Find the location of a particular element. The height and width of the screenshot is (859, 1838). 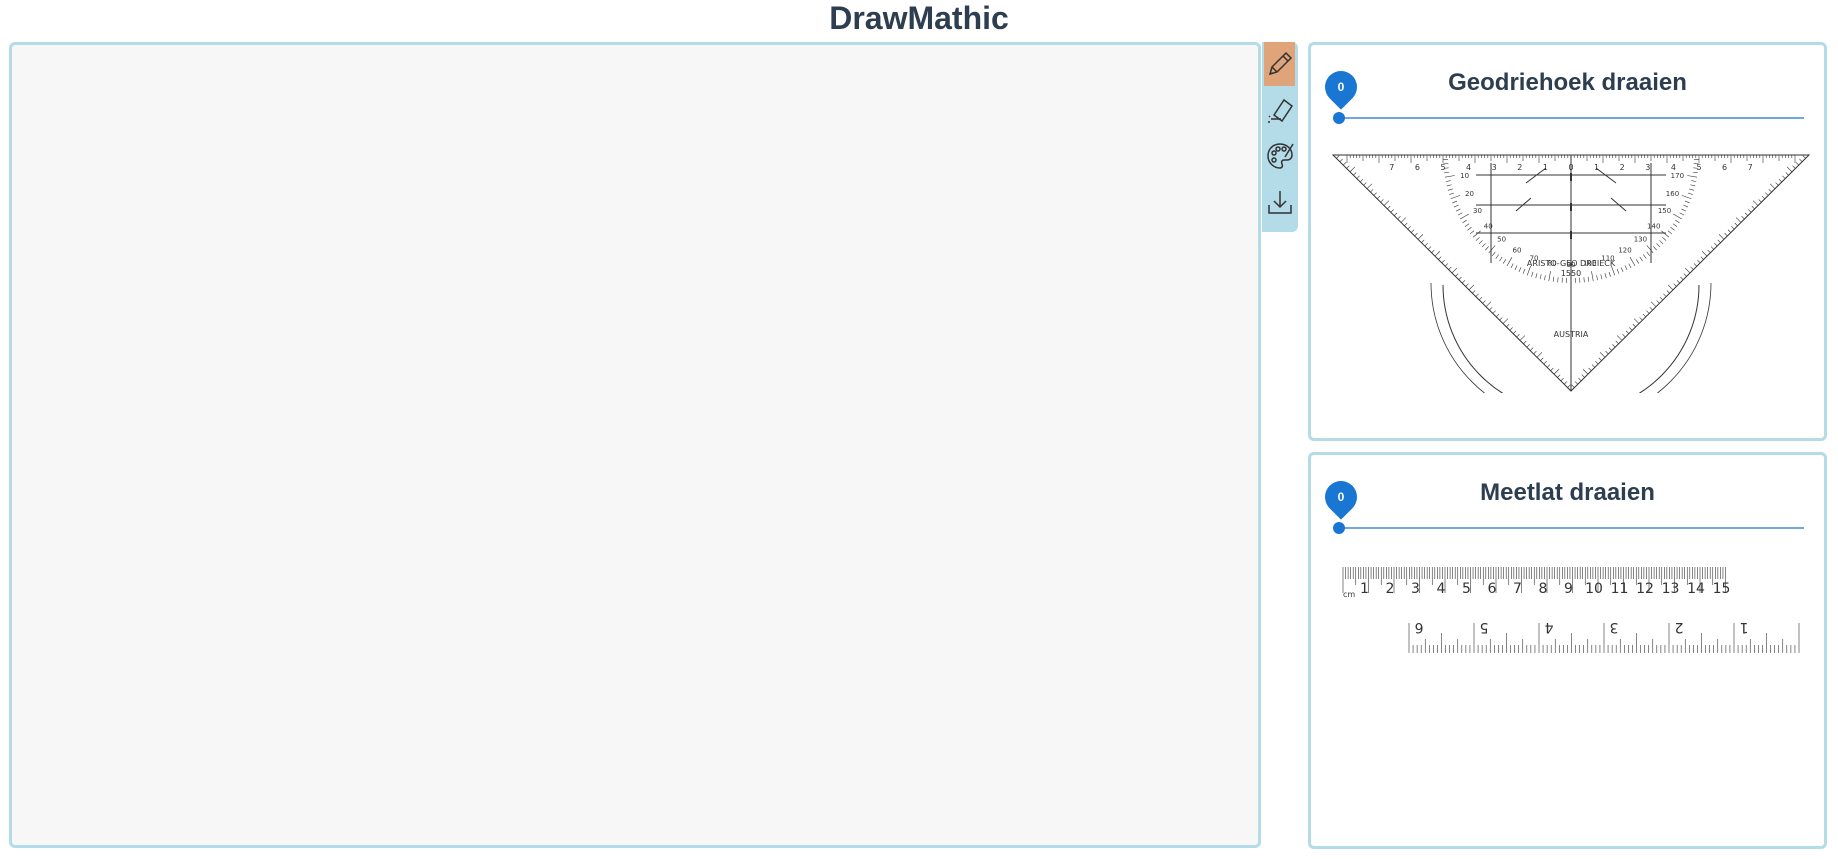

geodriehoek-angle-label: 50 is located at coordinates (1501, 240).